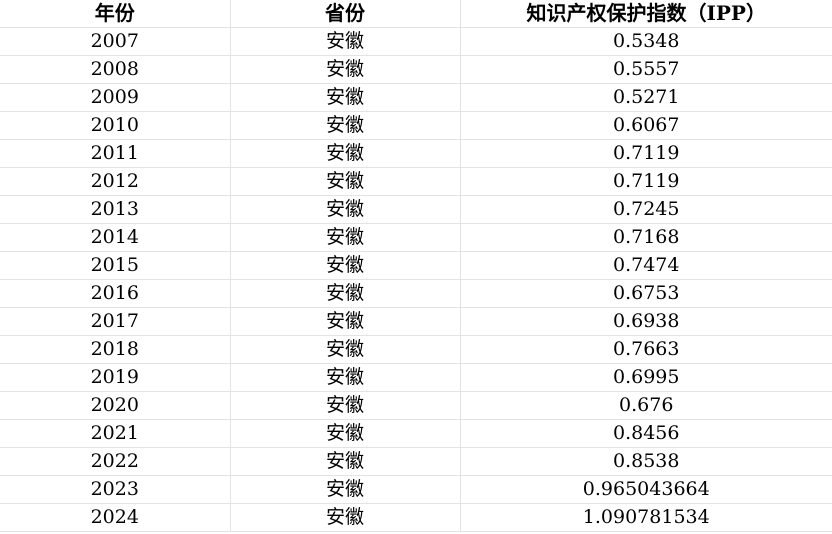 This screenshot has width=832, height=534. I want to click on table-row: 2020 安徽 0.676, so click(416, 405).